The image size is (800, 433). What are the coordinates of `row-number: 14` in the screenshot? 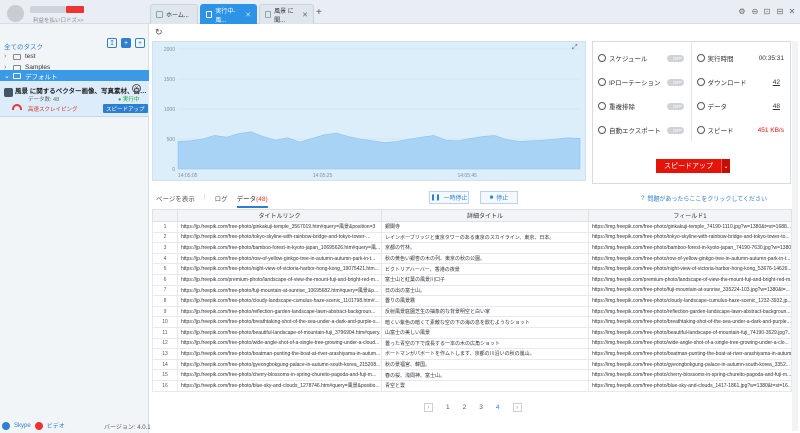 It's located at (165, 364).